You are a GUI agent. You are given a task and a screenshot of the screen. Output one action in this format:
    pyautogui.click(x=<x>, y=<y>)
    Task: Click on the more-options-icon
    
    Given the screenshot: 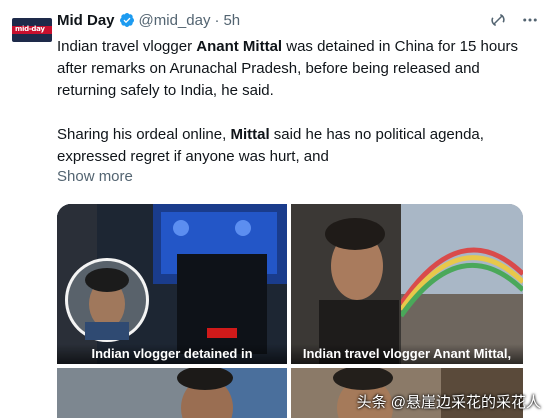 What is the action you would take?
    pyautogui.click(x=530, y=20)
    